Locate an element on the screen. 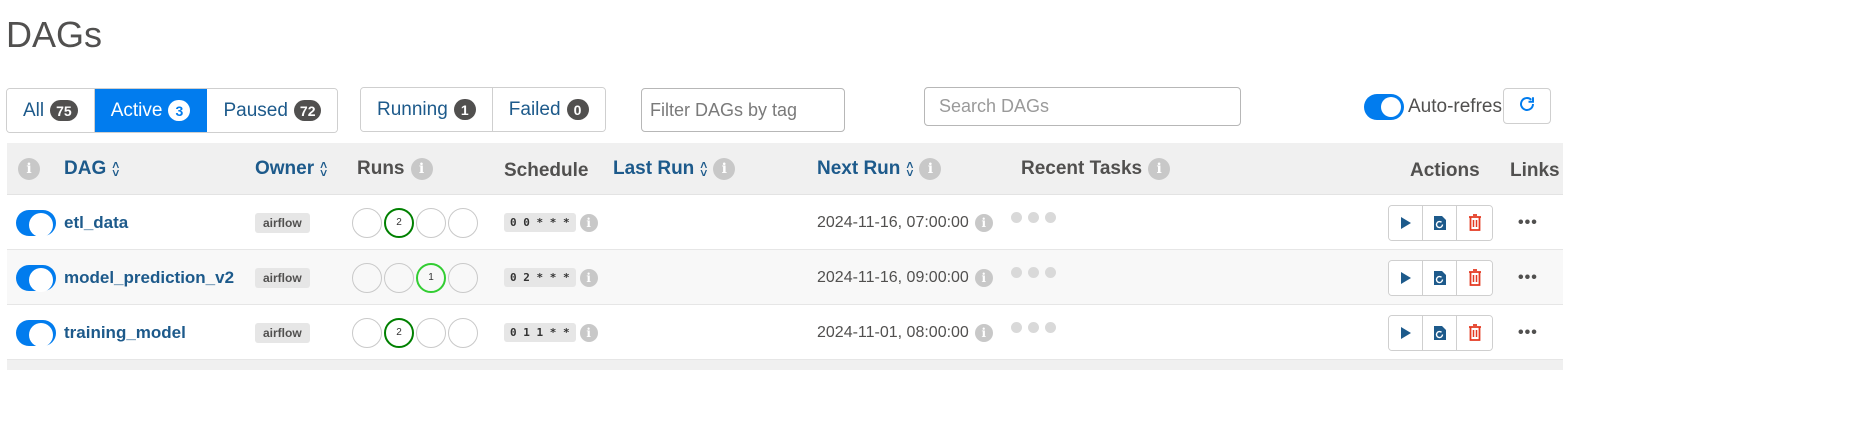 The image size is (1870, 424). trash-icon is located at coordinates (1474, 222).